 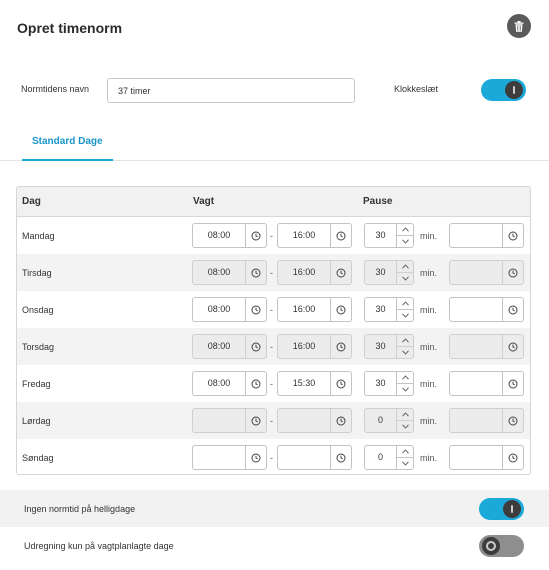 I want to click on norm-name-input, so click(x=231, y=90).